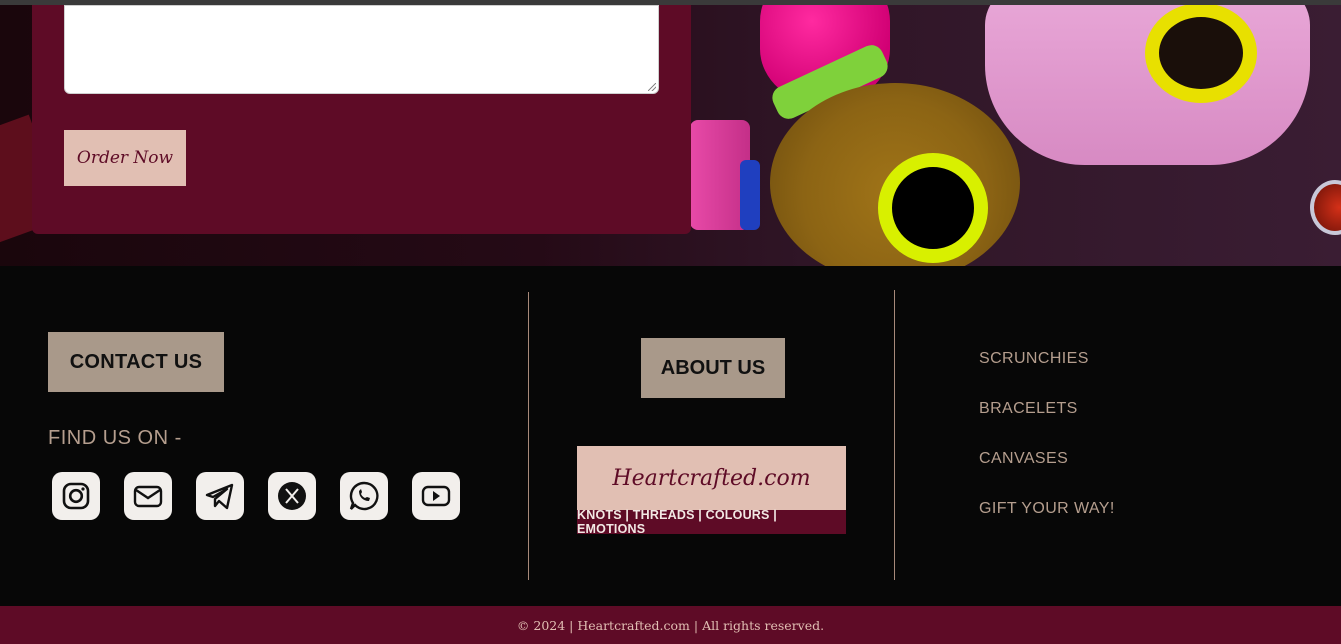  Describe the element at coordinates (1047, 525) in the screenshot. I see `link-gift-your-way: GIFT YOUR WAY!` at that location.